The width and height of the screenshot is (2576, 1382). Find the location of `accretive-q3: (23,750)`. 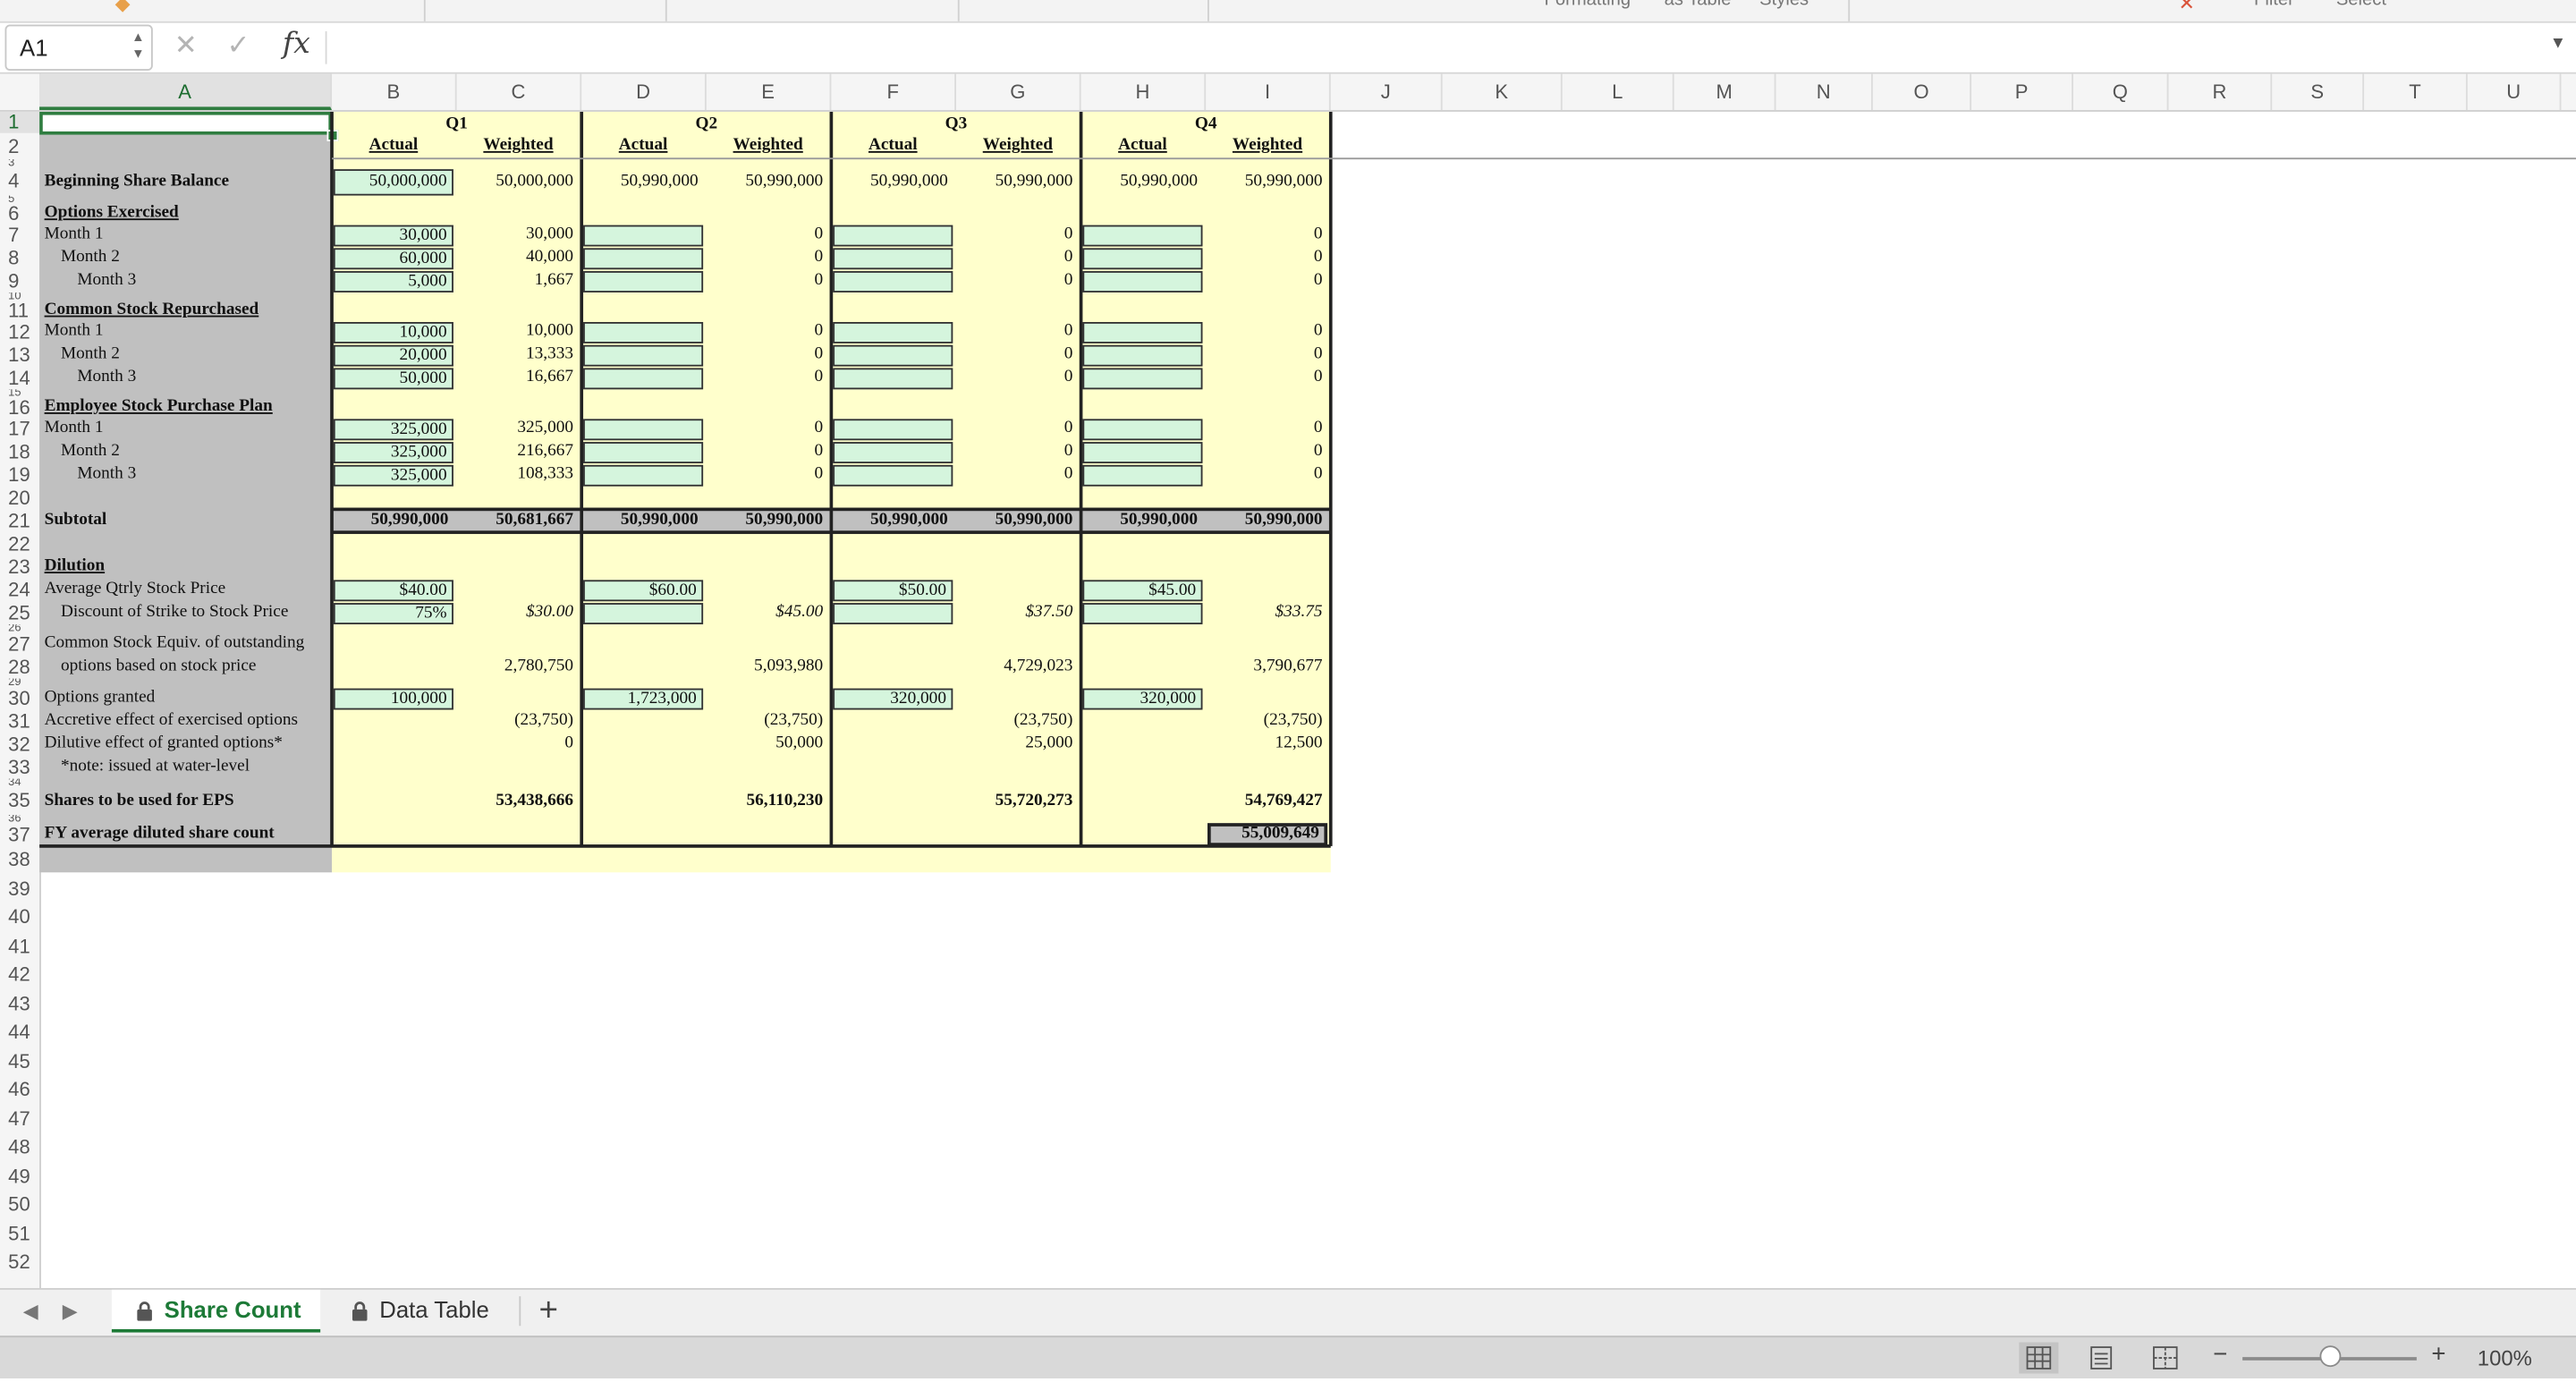

accretive-q3: (23,750) is located at coordinates (1018, 721).